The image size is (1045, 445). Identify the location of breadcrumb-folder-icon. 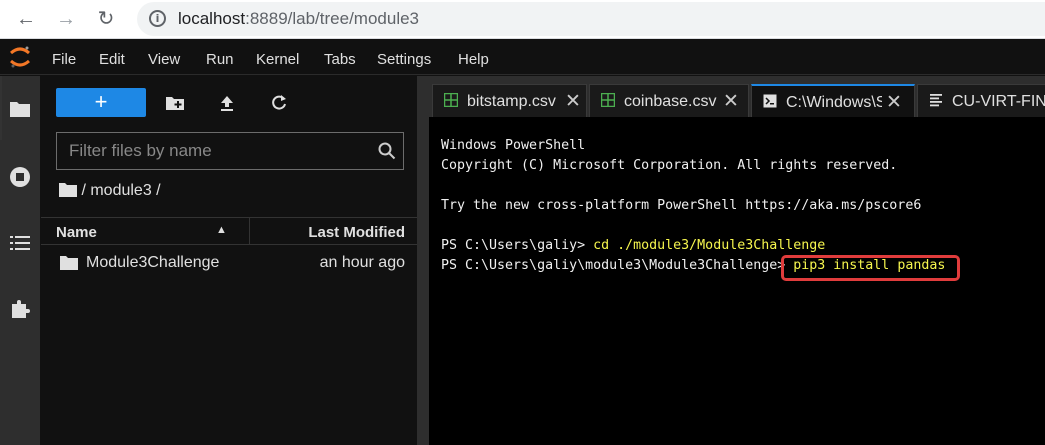
(68, 189).